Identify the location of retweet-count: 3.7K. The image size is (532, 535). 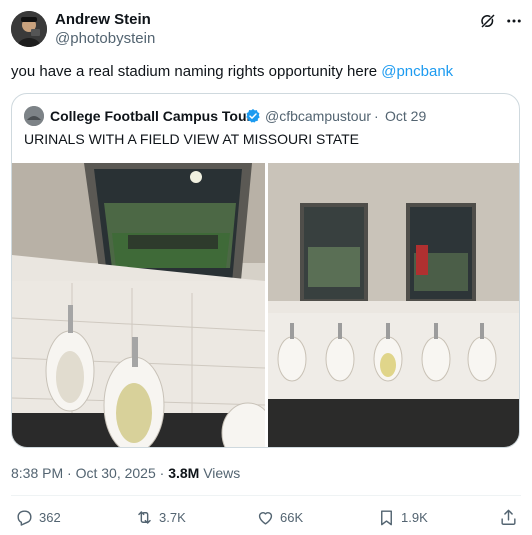
(172, 517).